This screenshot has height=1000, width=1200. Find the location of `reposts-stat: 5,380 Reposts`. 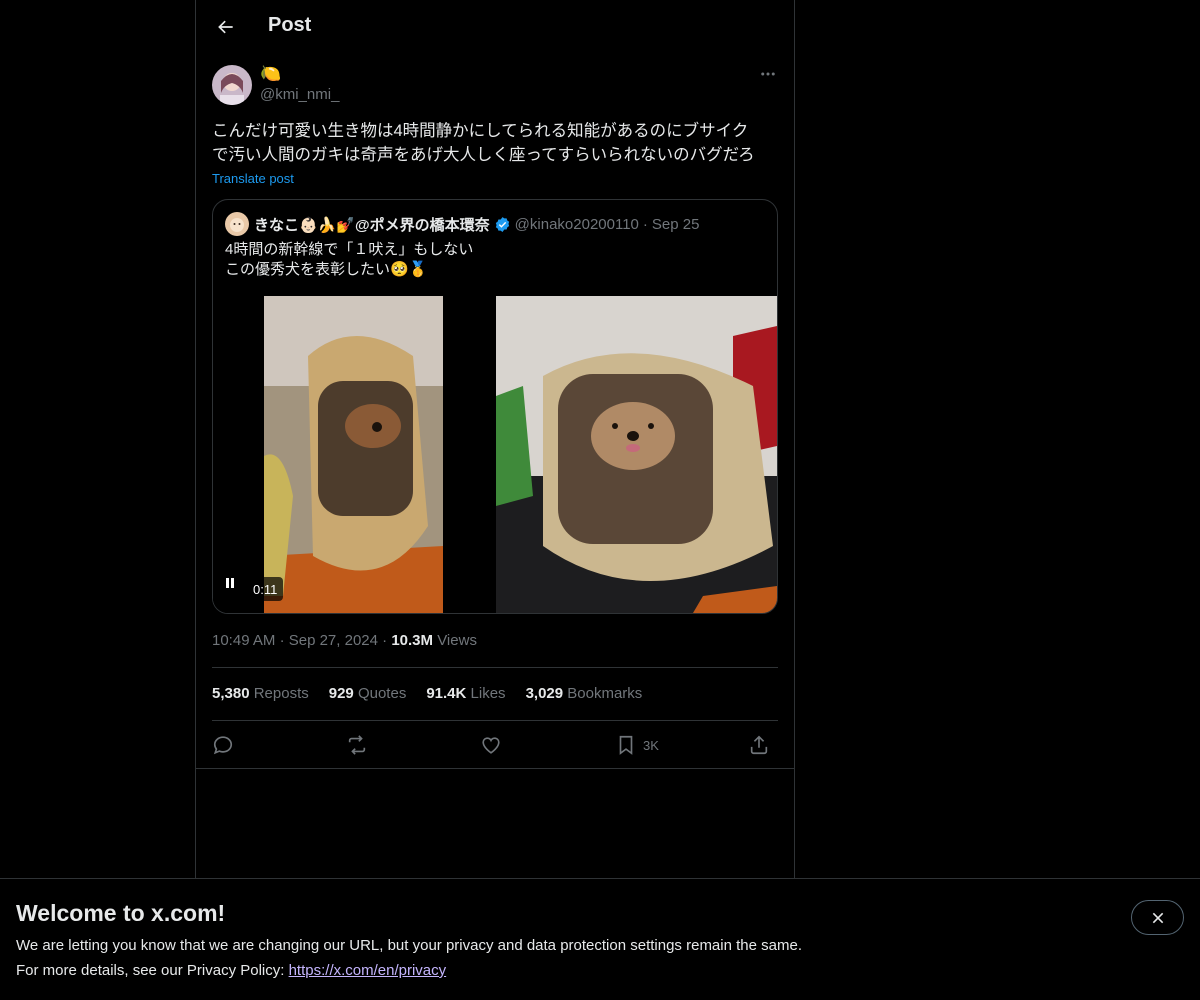

reposts-stat: 5,380 Reposts is located at coordinates (260, 693).